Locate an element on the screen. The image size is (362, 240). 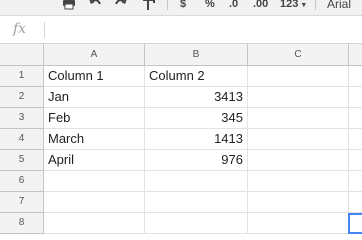
decrease-decimal-button: .0 is located at coordinates (233, 6).